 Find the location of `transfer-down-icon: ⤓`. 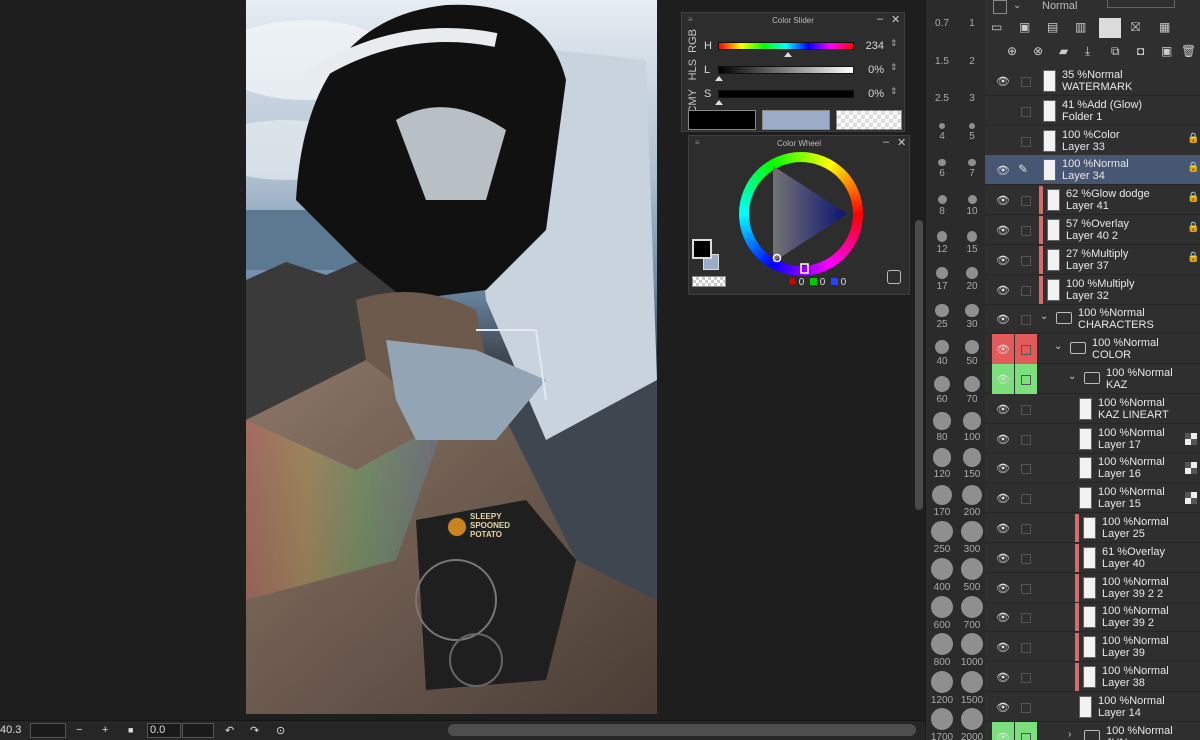

transfer-down-icon: ⤓ is located at coordinates (1087, 51).